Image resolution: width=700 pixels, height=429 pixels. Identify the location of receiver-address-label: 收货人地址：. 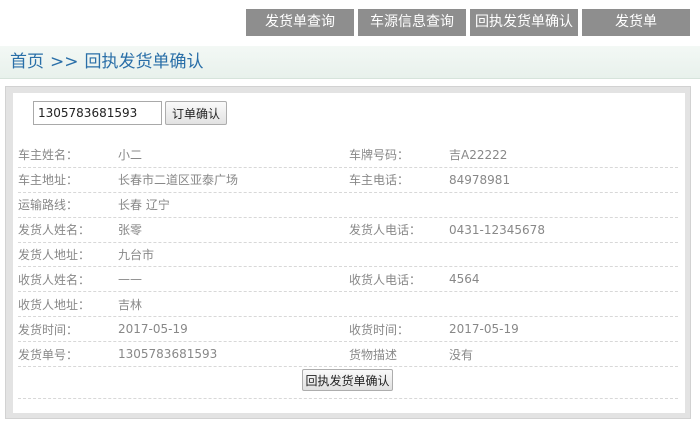
(54, 304).